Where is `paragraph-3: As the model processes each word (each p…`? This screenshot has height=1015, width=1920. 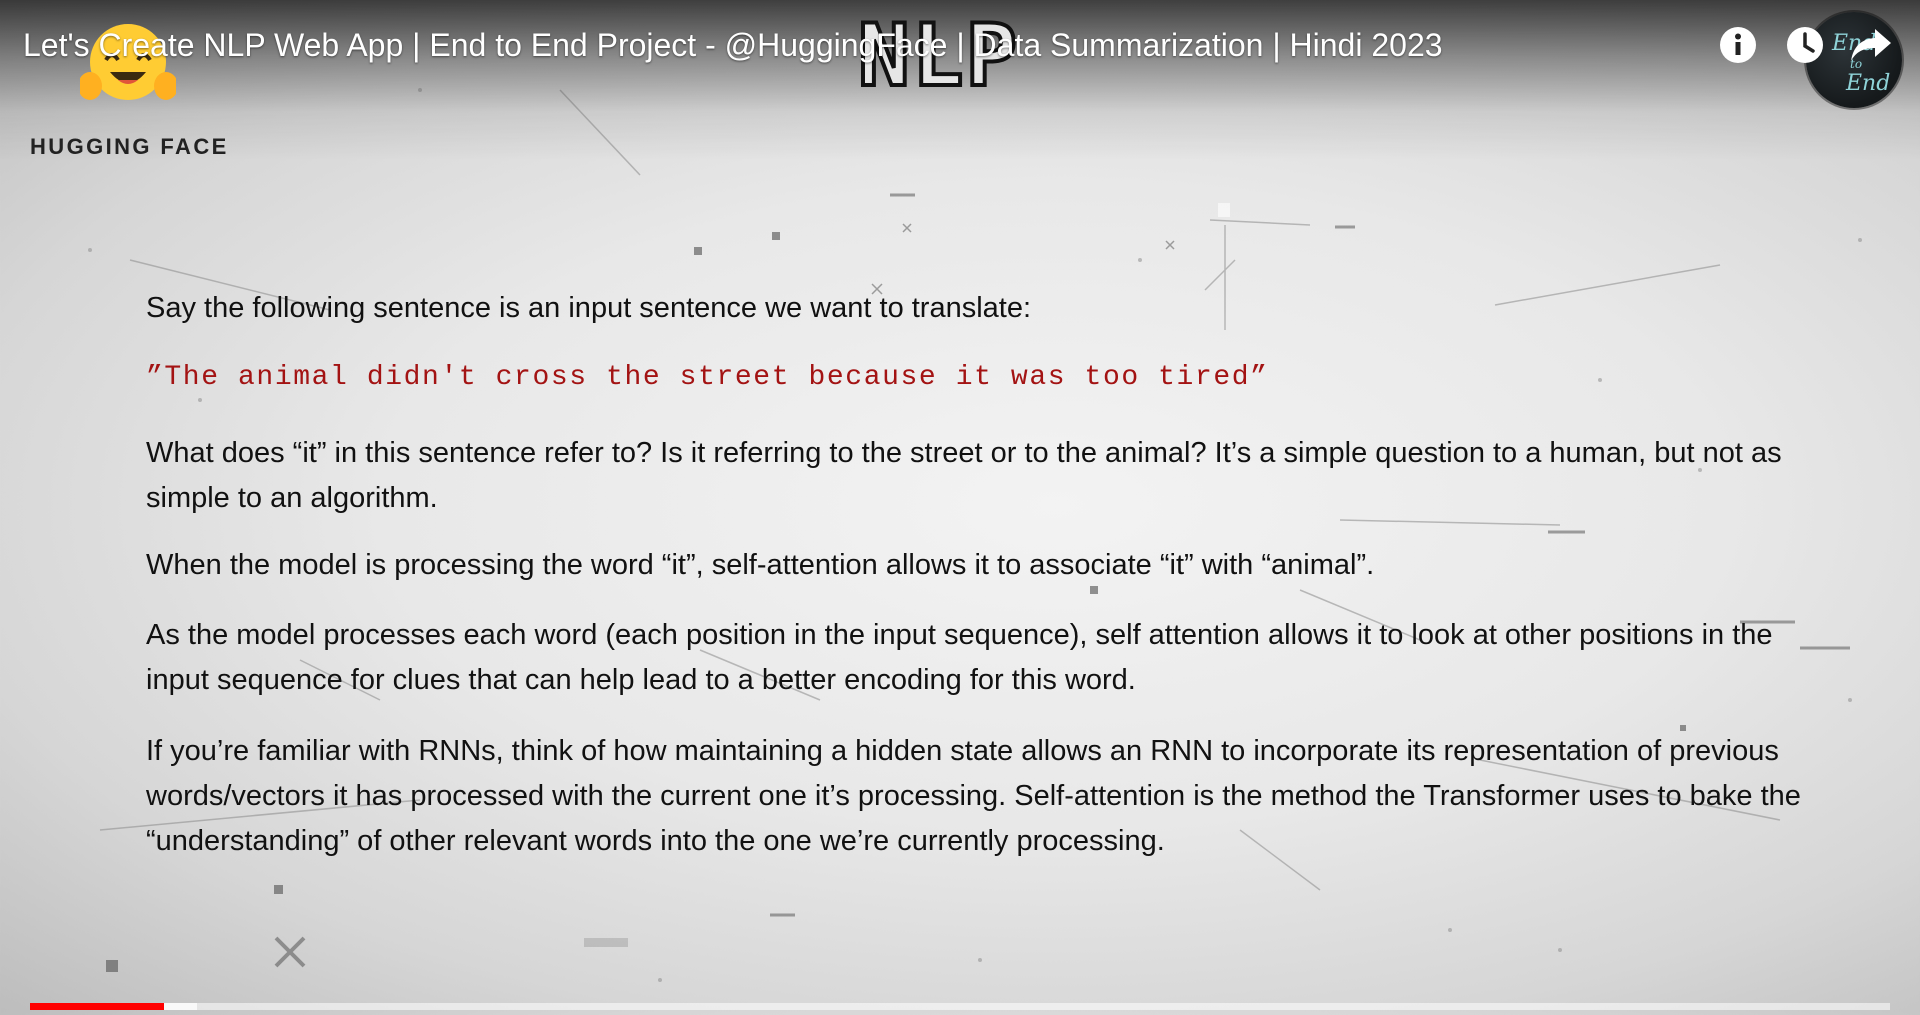 paragraph-3: As the model processes each word (each p… is located at coordinates (959, 657).